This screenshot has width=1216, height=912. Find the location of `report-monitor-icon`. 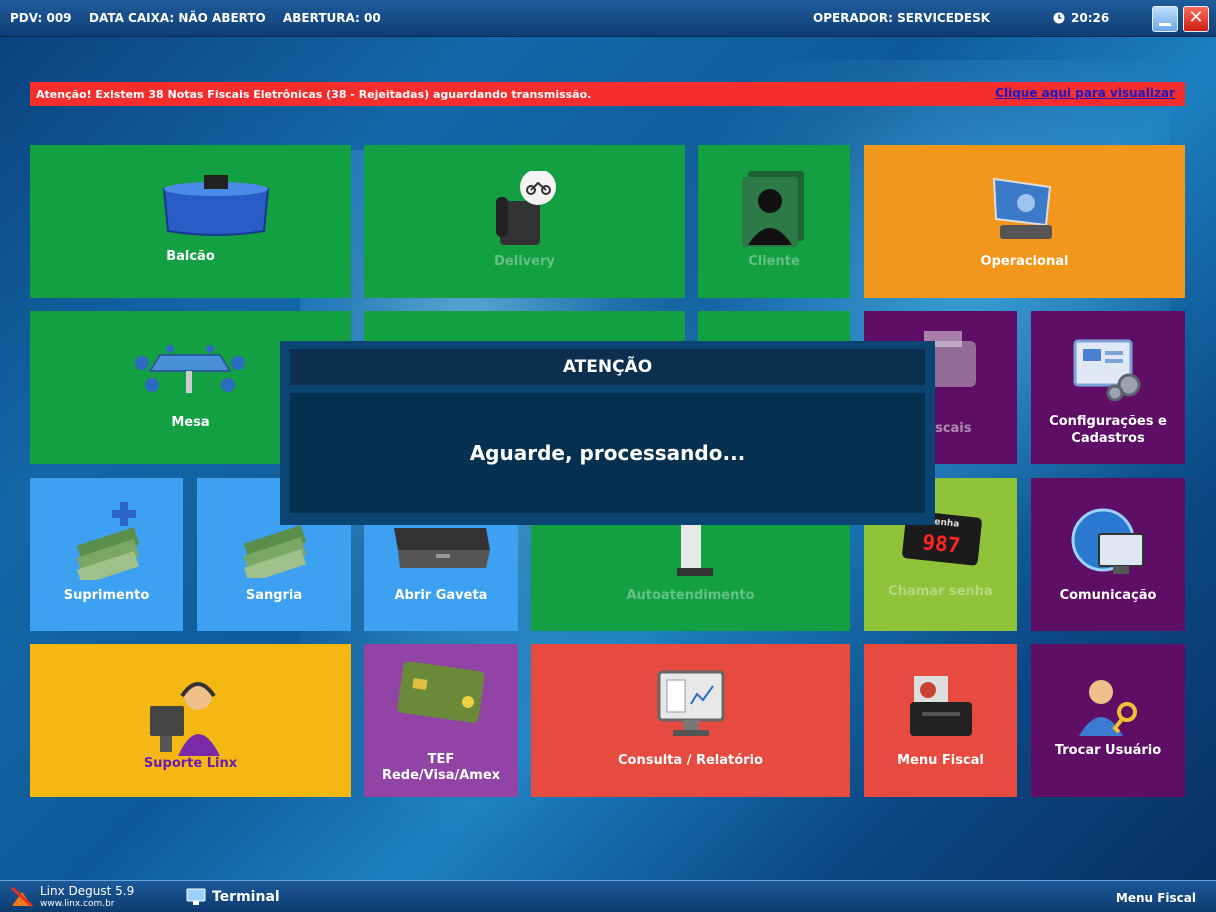

report-monitor-icon is located at coordinates (691, 703).